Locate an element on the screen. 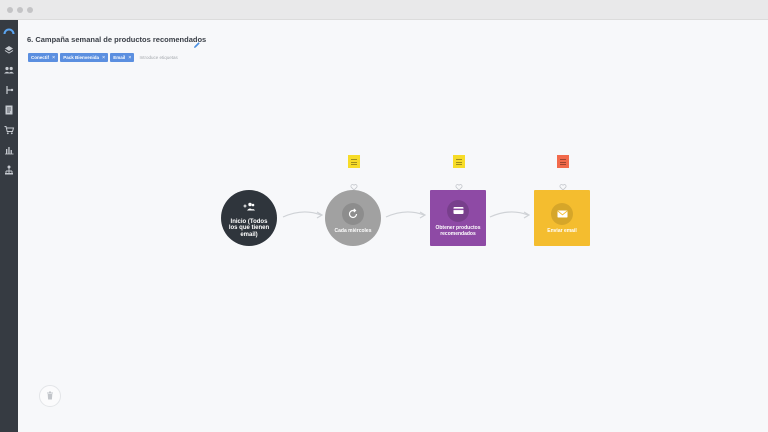 The image size is (768, 432). flow-connectors is located at coordinates (406, 215).